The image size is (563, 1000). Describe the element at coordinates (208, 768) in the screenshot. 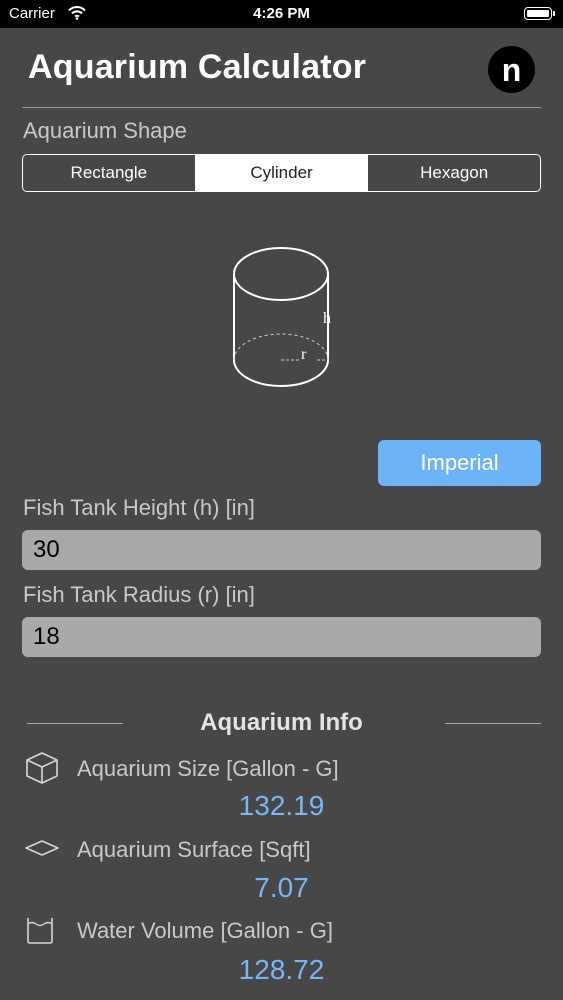

I see `aquarium-size-label: Aquarium Size [Gallon - G]` at that location.